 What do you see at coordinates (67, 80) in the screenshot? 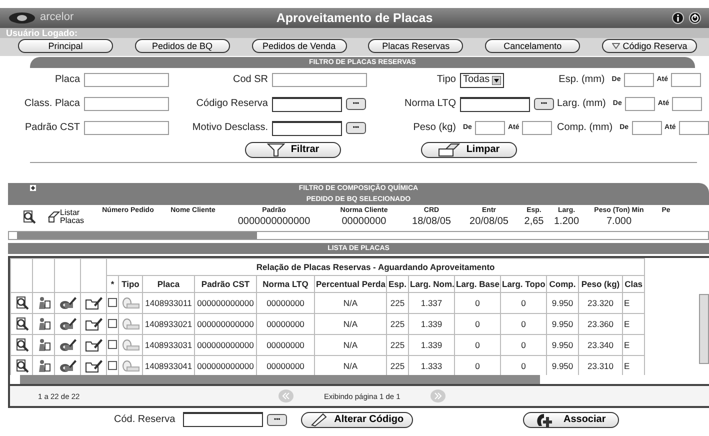
I see `field-label: Placa` at bounding box center [67, 80].